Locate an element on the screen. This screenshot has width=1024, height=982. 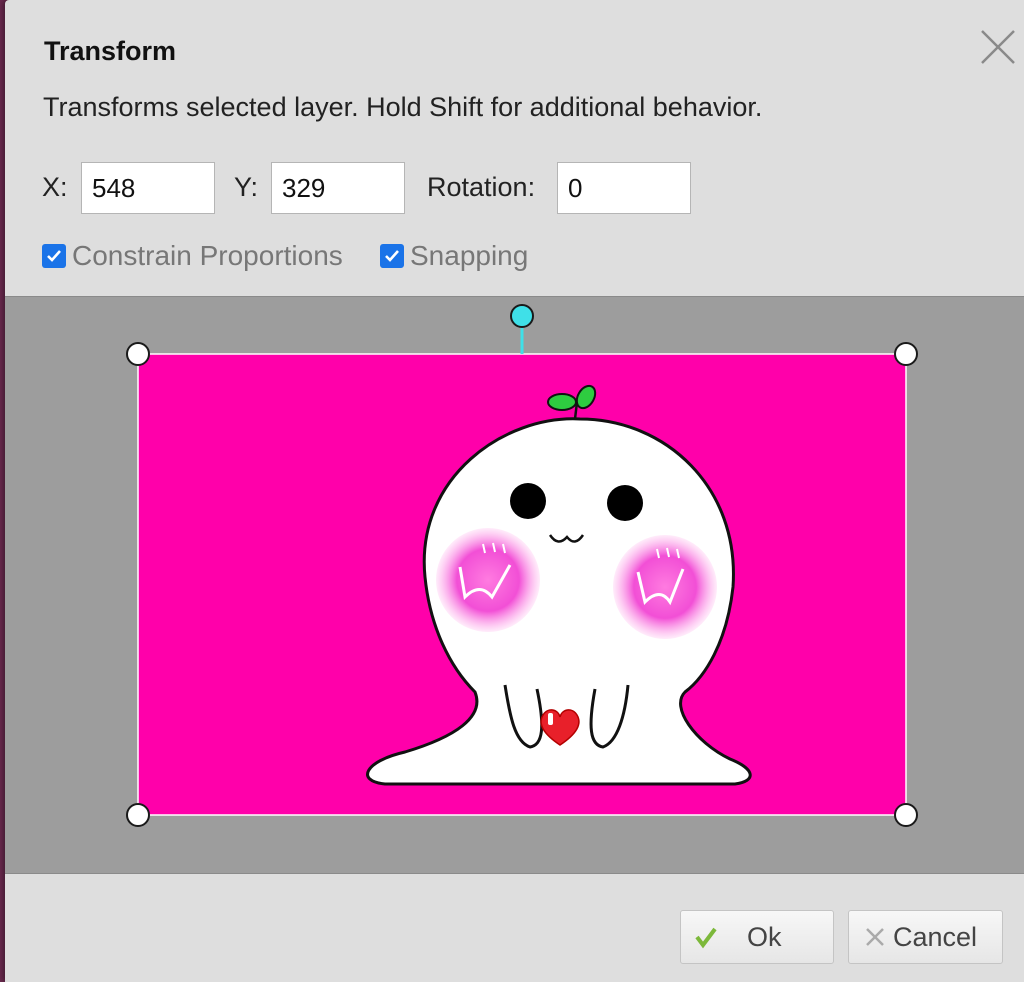
resize-handle-top-left is located at coordinates (138, 354).